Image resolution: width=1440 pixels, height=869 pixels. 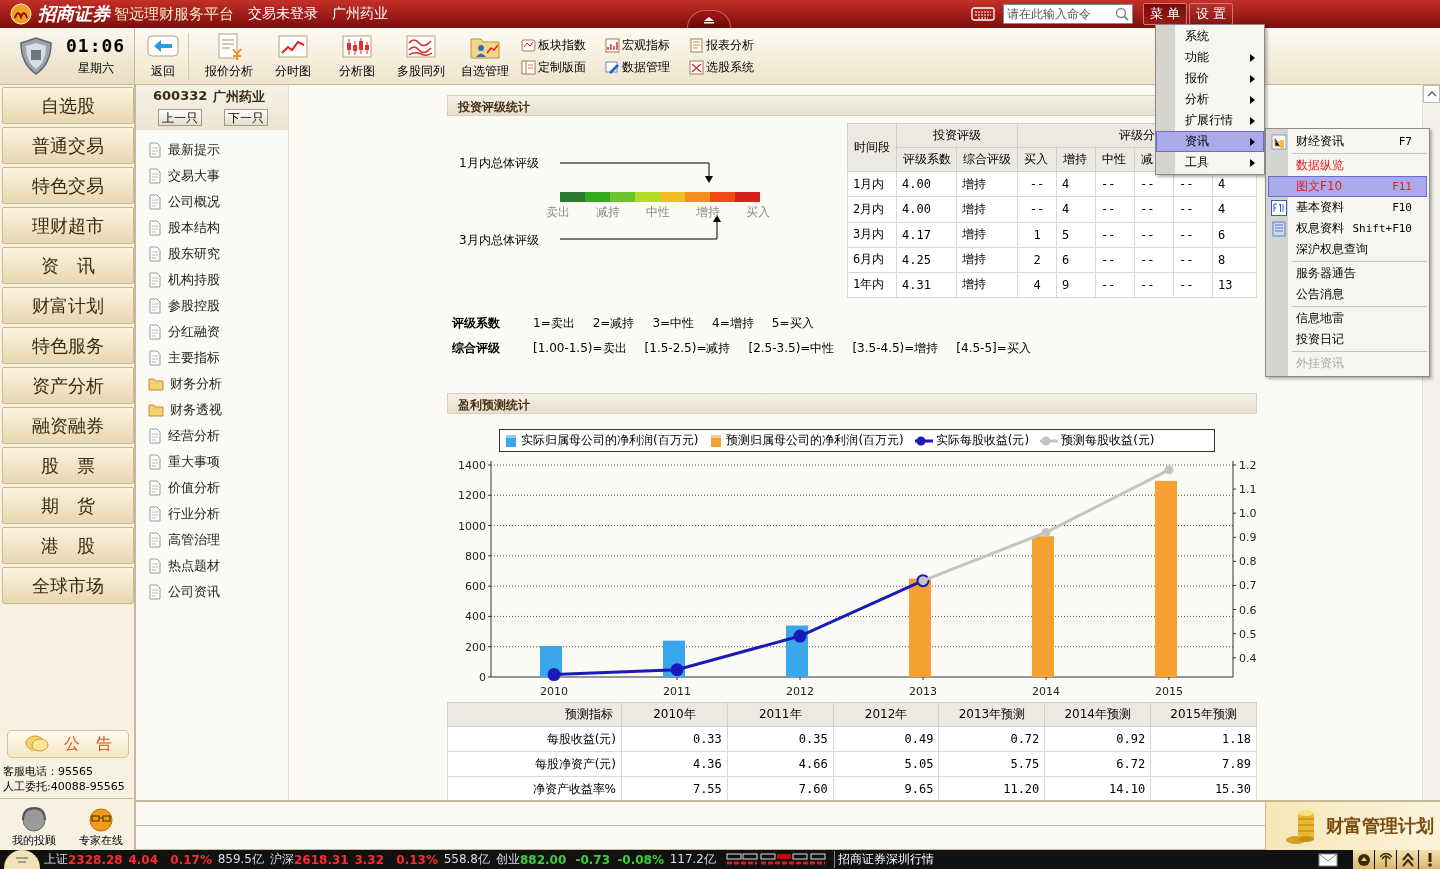 I want to click on nav-item: 行业分析, so click(x=184, y=514).